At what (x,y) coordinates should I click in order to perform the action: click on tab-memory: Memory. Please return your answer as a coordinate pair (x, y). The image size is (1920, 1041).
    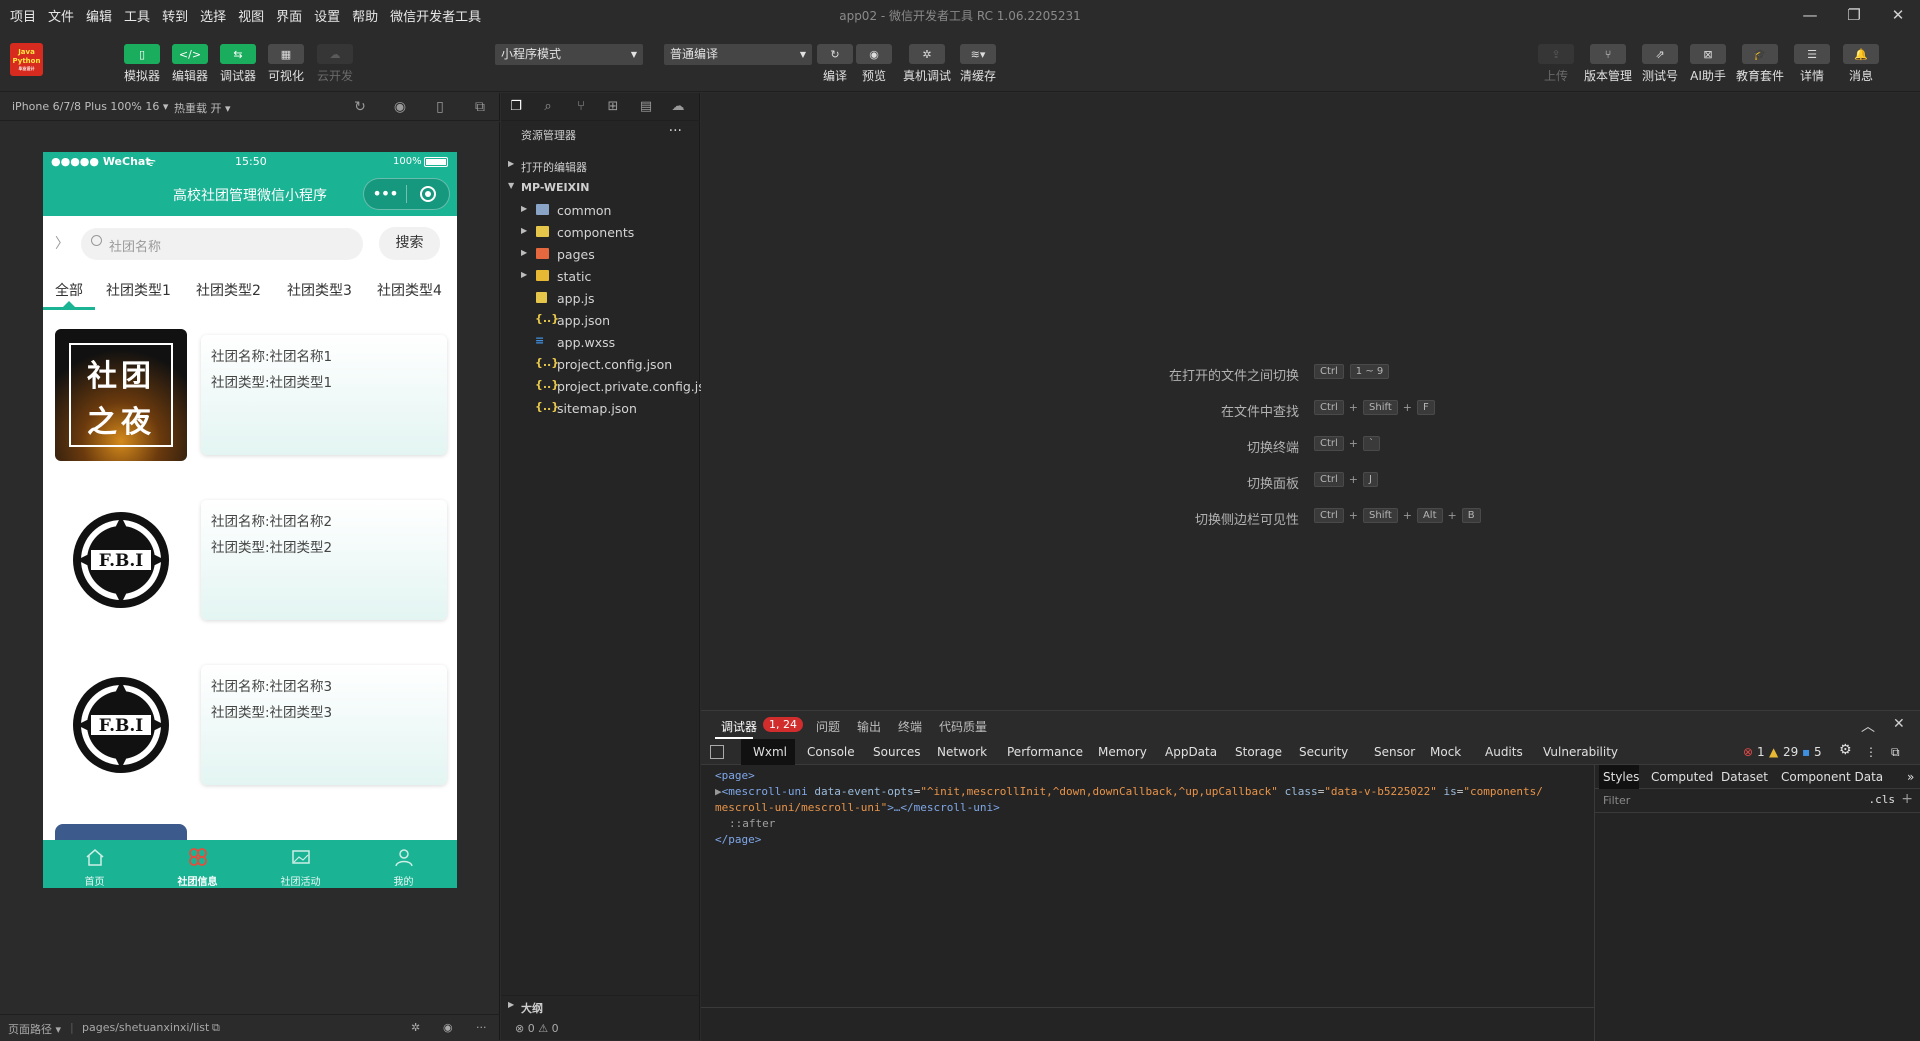
    Looking at the image, I should click on (1122, 752).